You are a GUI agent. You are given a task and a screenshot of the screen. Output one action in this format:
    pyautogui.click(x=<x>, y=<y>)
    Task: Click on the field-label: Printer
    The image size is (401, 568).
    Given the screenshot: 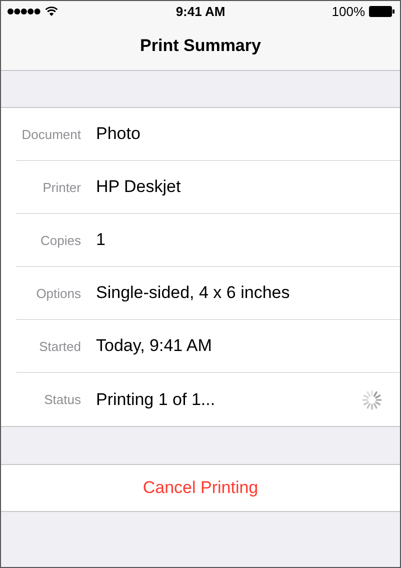 What is the action you would take?
    pyautogui.click(x=61, y=187)
    